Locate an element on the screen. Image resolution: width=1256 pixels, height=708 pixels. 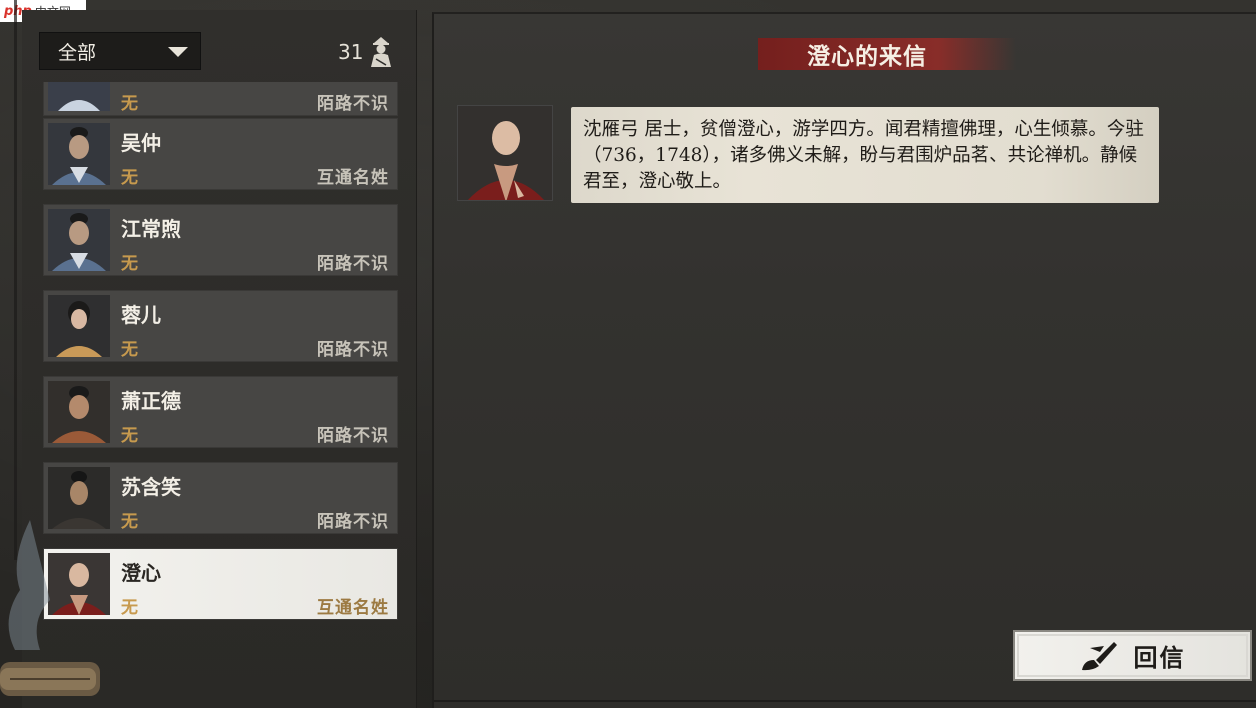
contact-item: 蓉儿 无 陌路不识 is located at coordinates (220, 326).